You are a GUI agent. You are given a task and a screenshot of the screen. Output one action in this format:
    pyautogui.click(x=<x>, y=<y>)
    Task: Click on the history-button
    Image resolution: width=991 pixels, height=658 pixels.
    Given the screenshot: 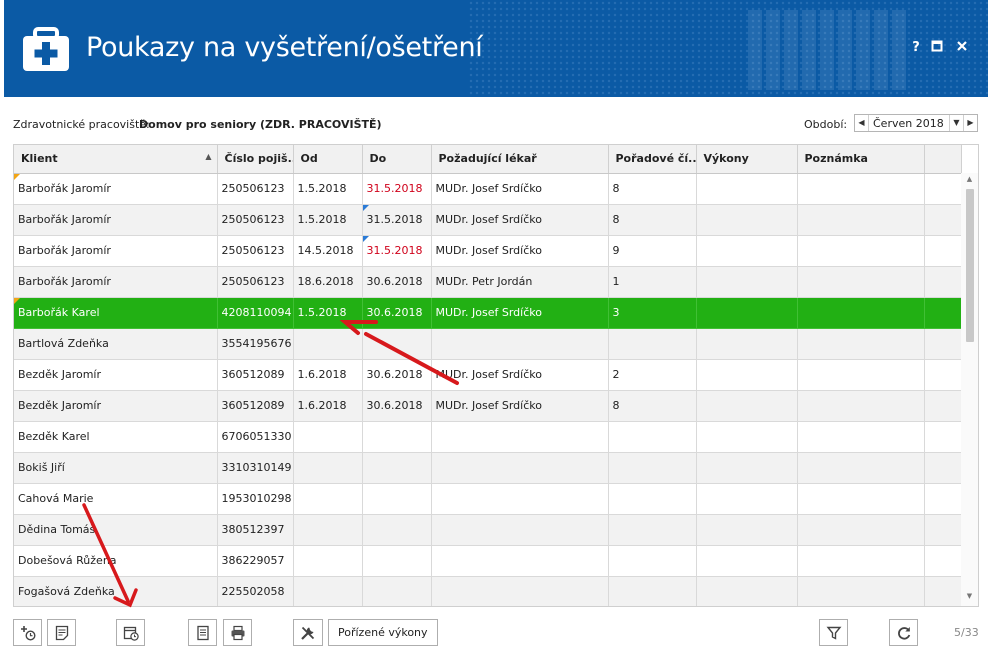 What is the action you would take?
    pyautogui.click(x=130, y=632)
    